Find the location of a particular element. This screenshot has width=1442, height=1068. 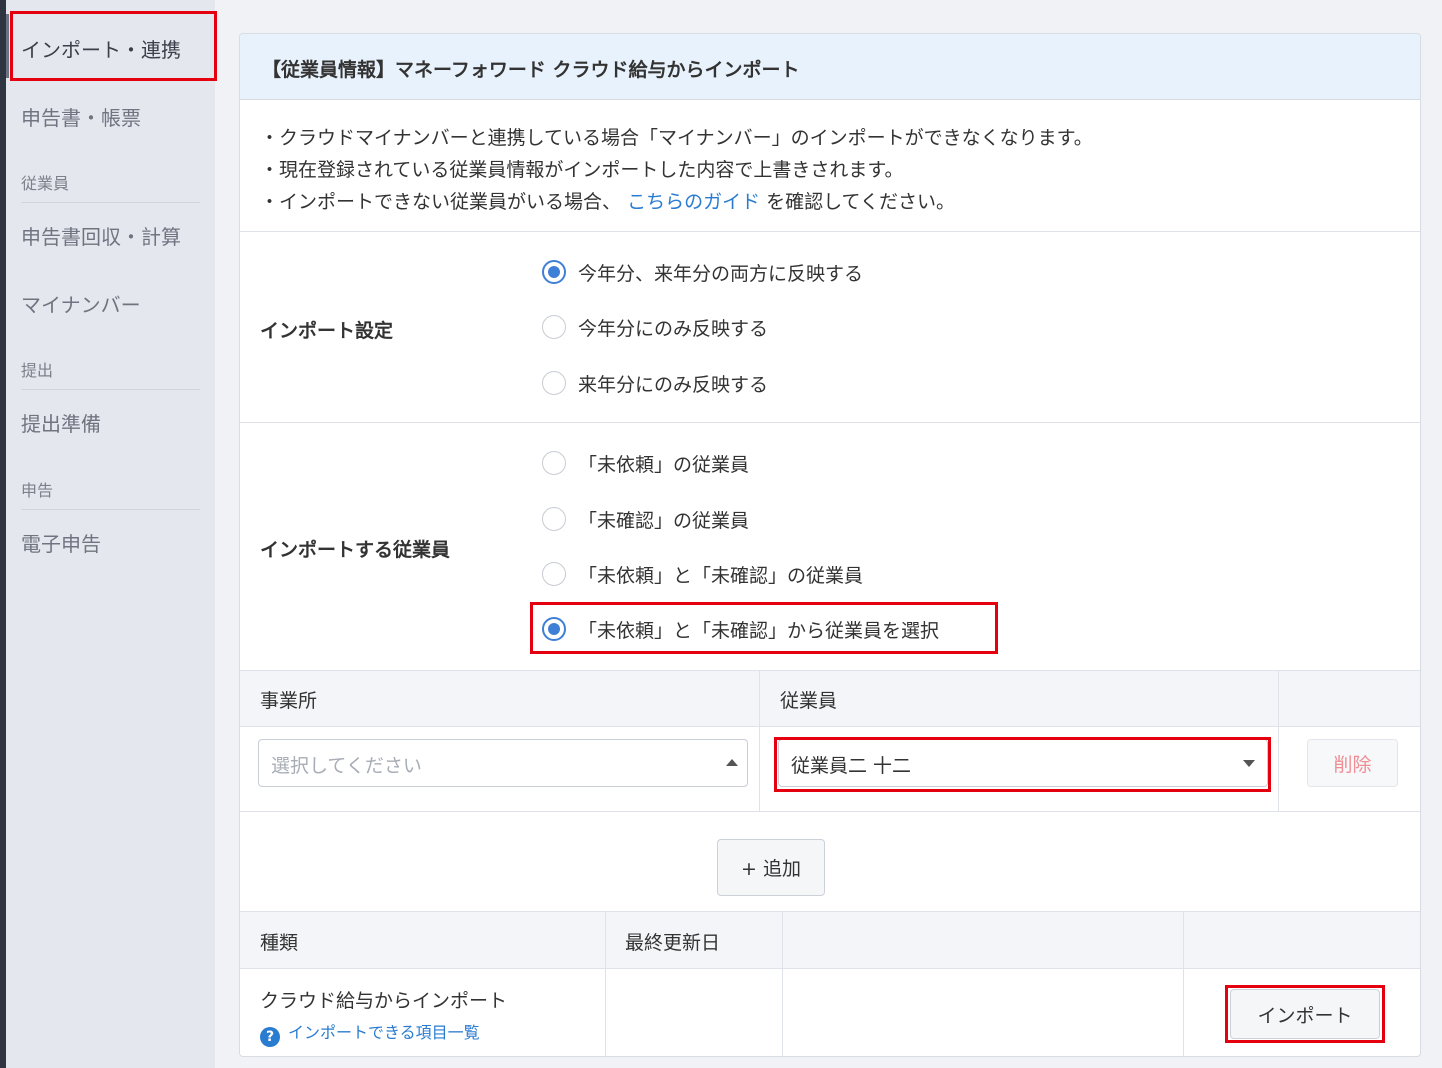

importable-items-link: ? インポートできる項目一覧 is located at coordinates (370, 1033).